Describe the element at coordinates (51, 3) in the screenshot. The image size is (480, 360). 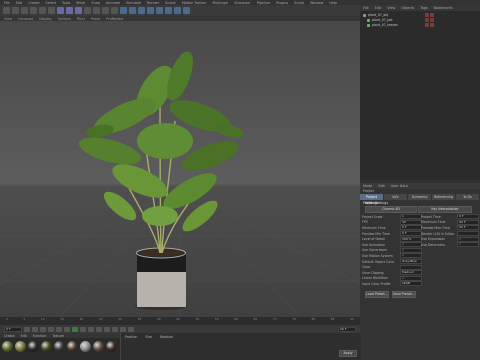
I see `menu-item-select: Select` at that location.